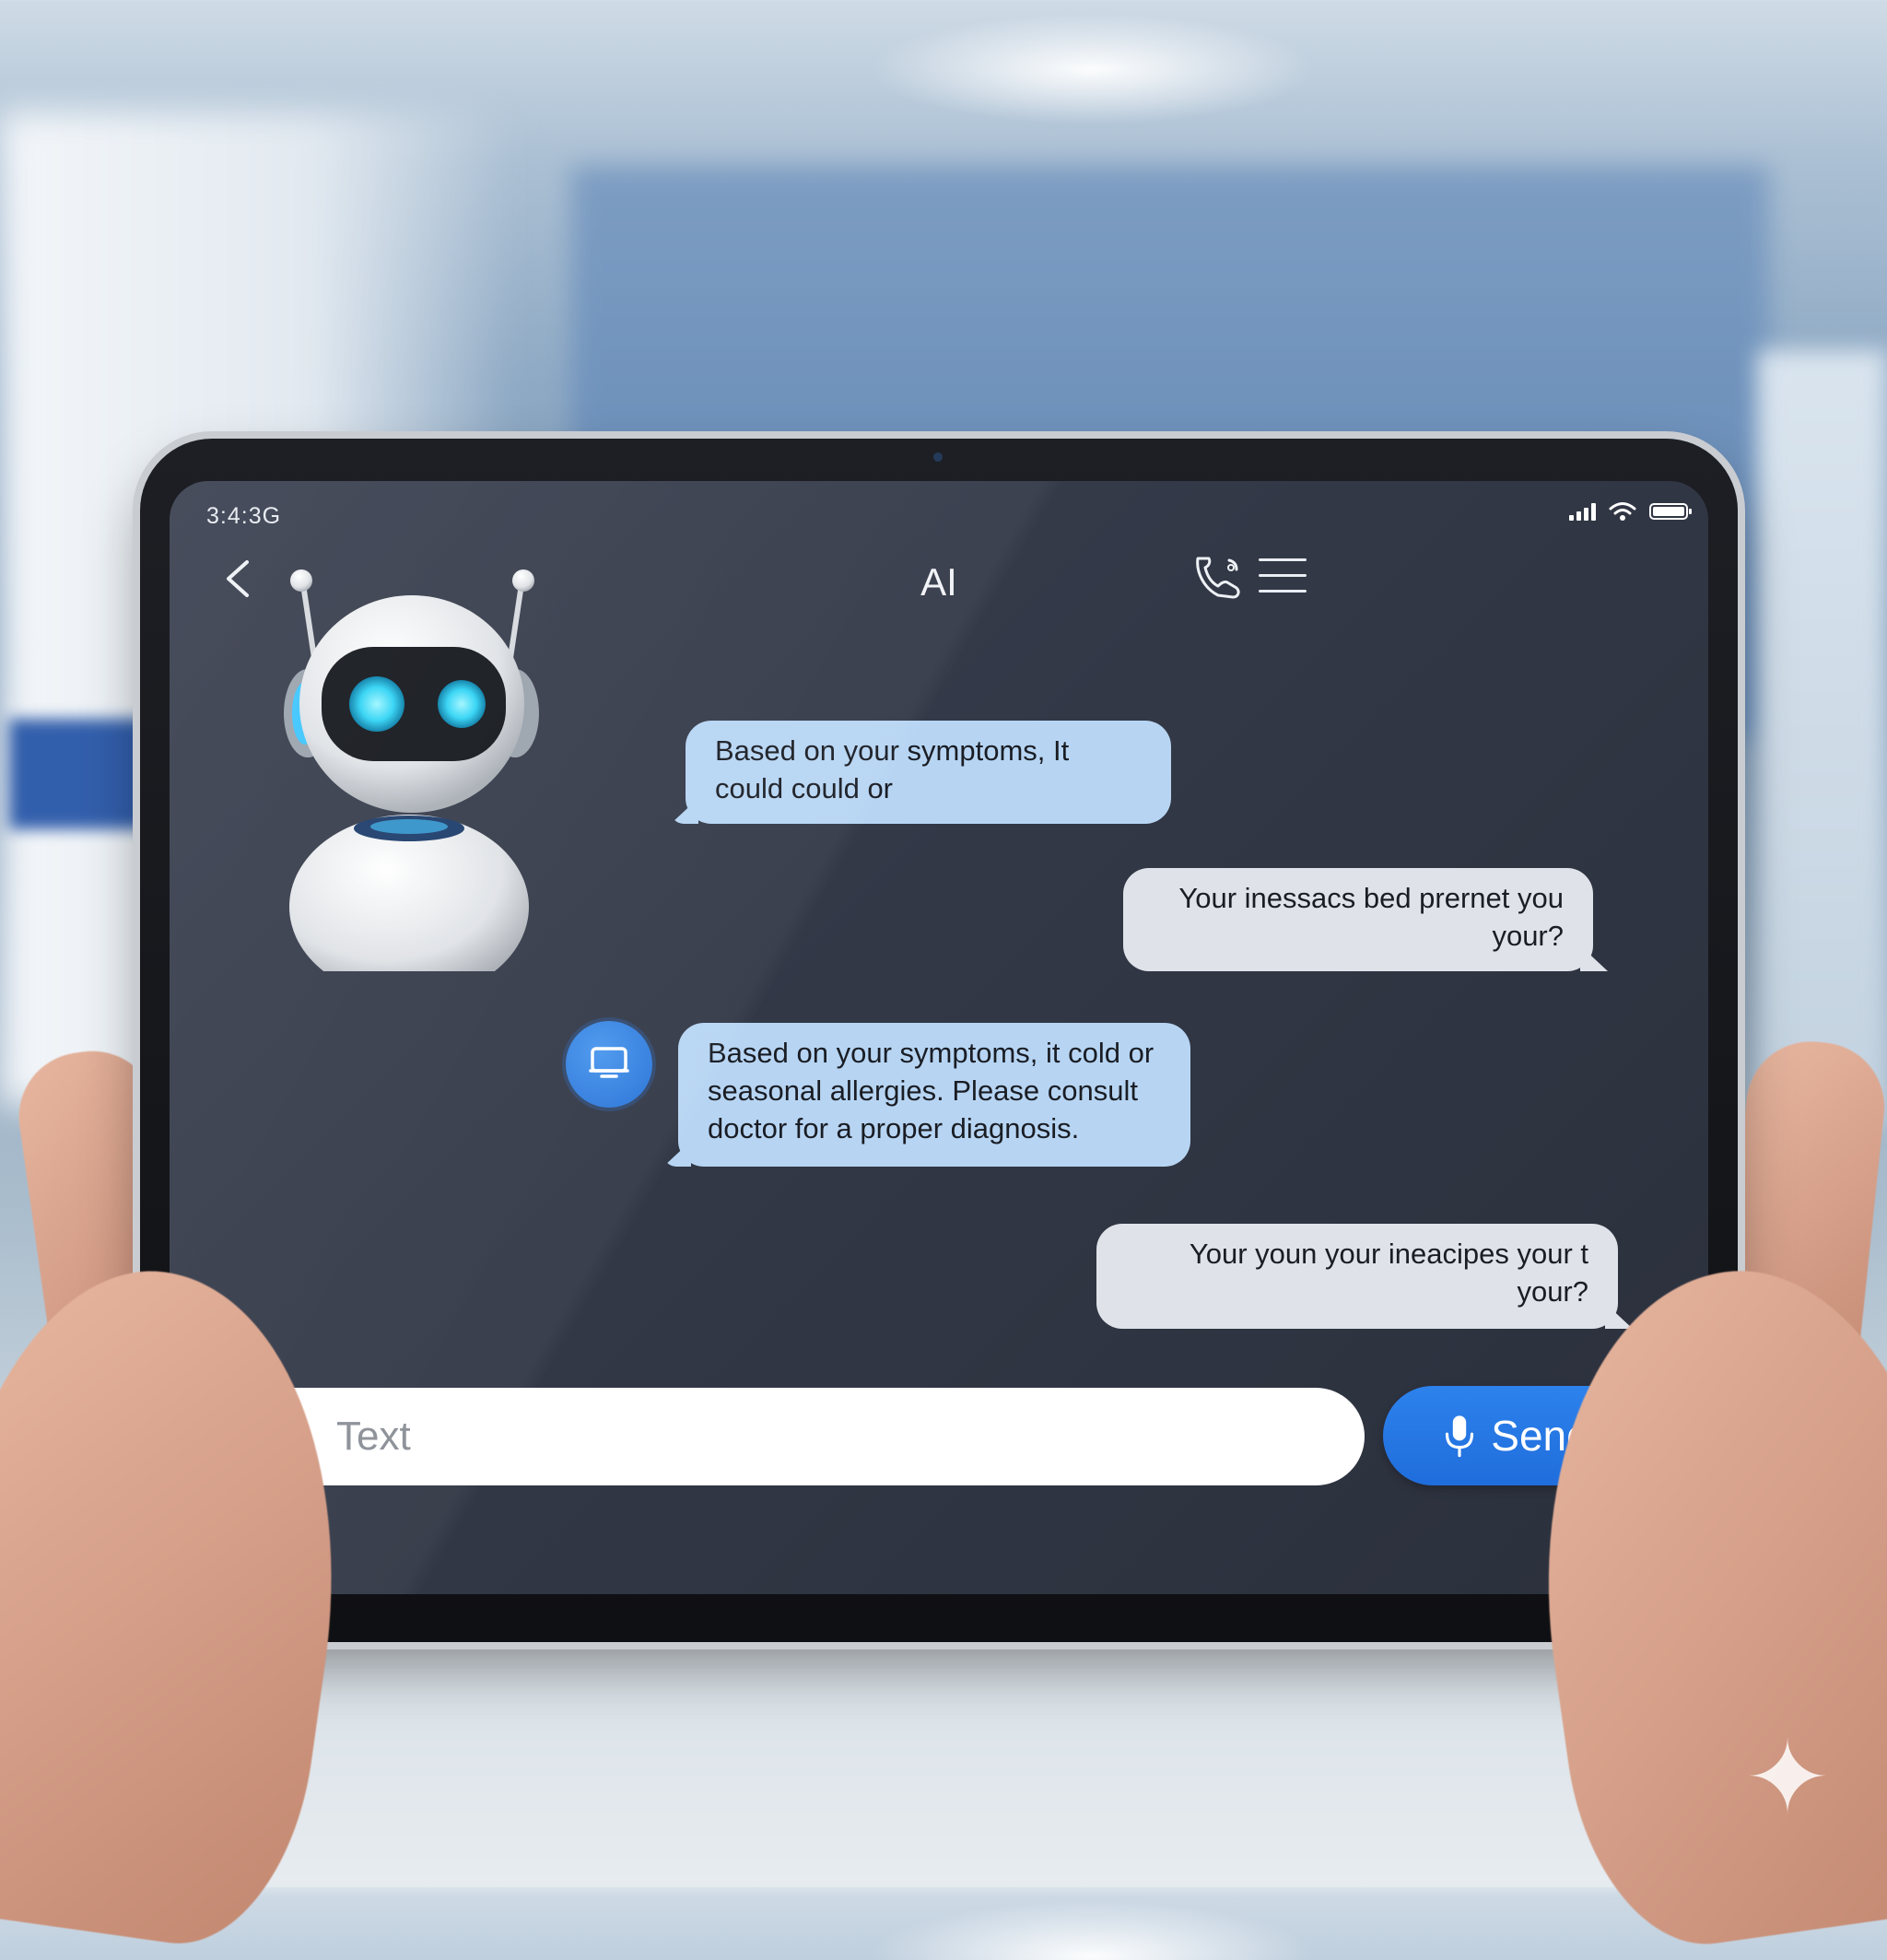 The image size is (1887, 1960). Describe the element at coordinates (1623, 512) in the screenshot. I see `wifi-icon` at that location.